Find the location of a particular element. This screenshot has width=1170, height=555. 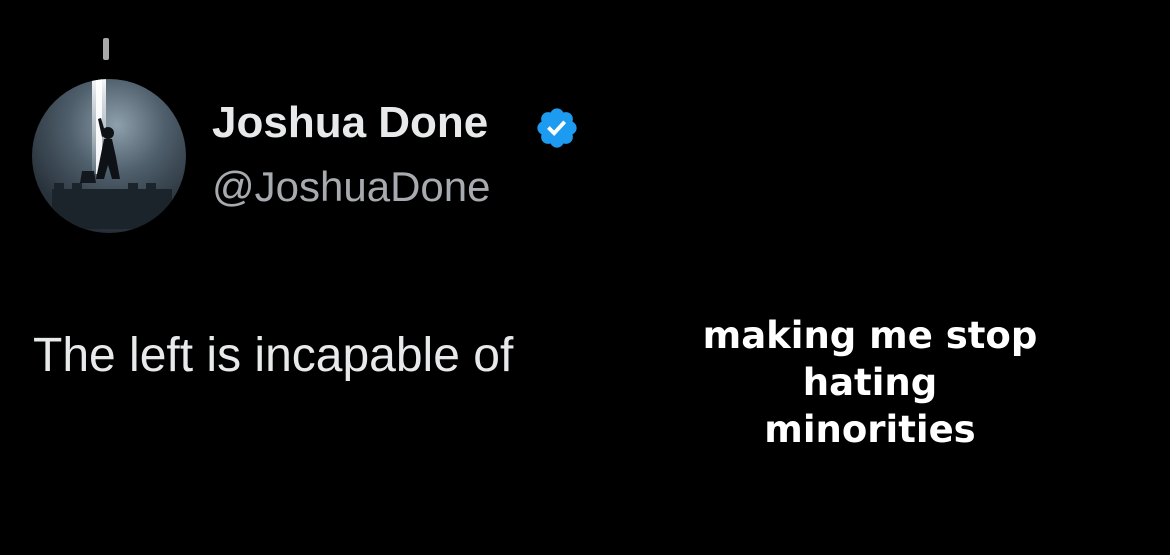

avatar is located at coordinates (109, 156).